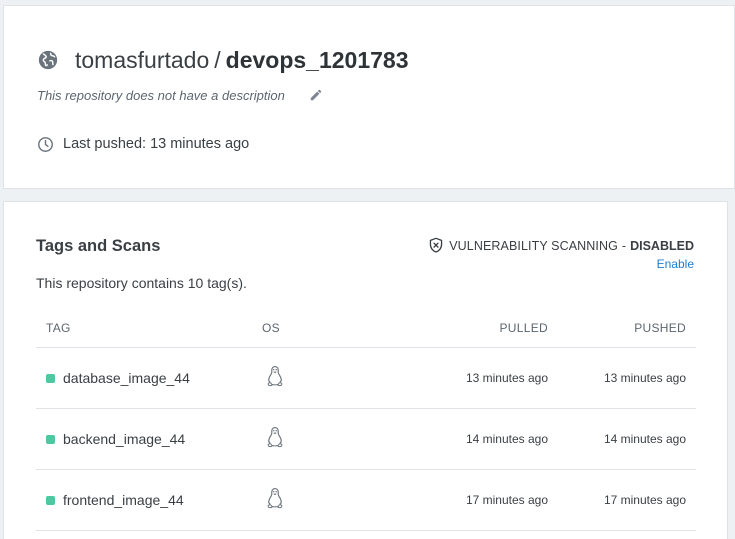 This screenshot has width=735, height=539. Describe the element at coordinates (123, 500) in the screenshot. I see `tag-name-link: frontend_image_44` at that location.